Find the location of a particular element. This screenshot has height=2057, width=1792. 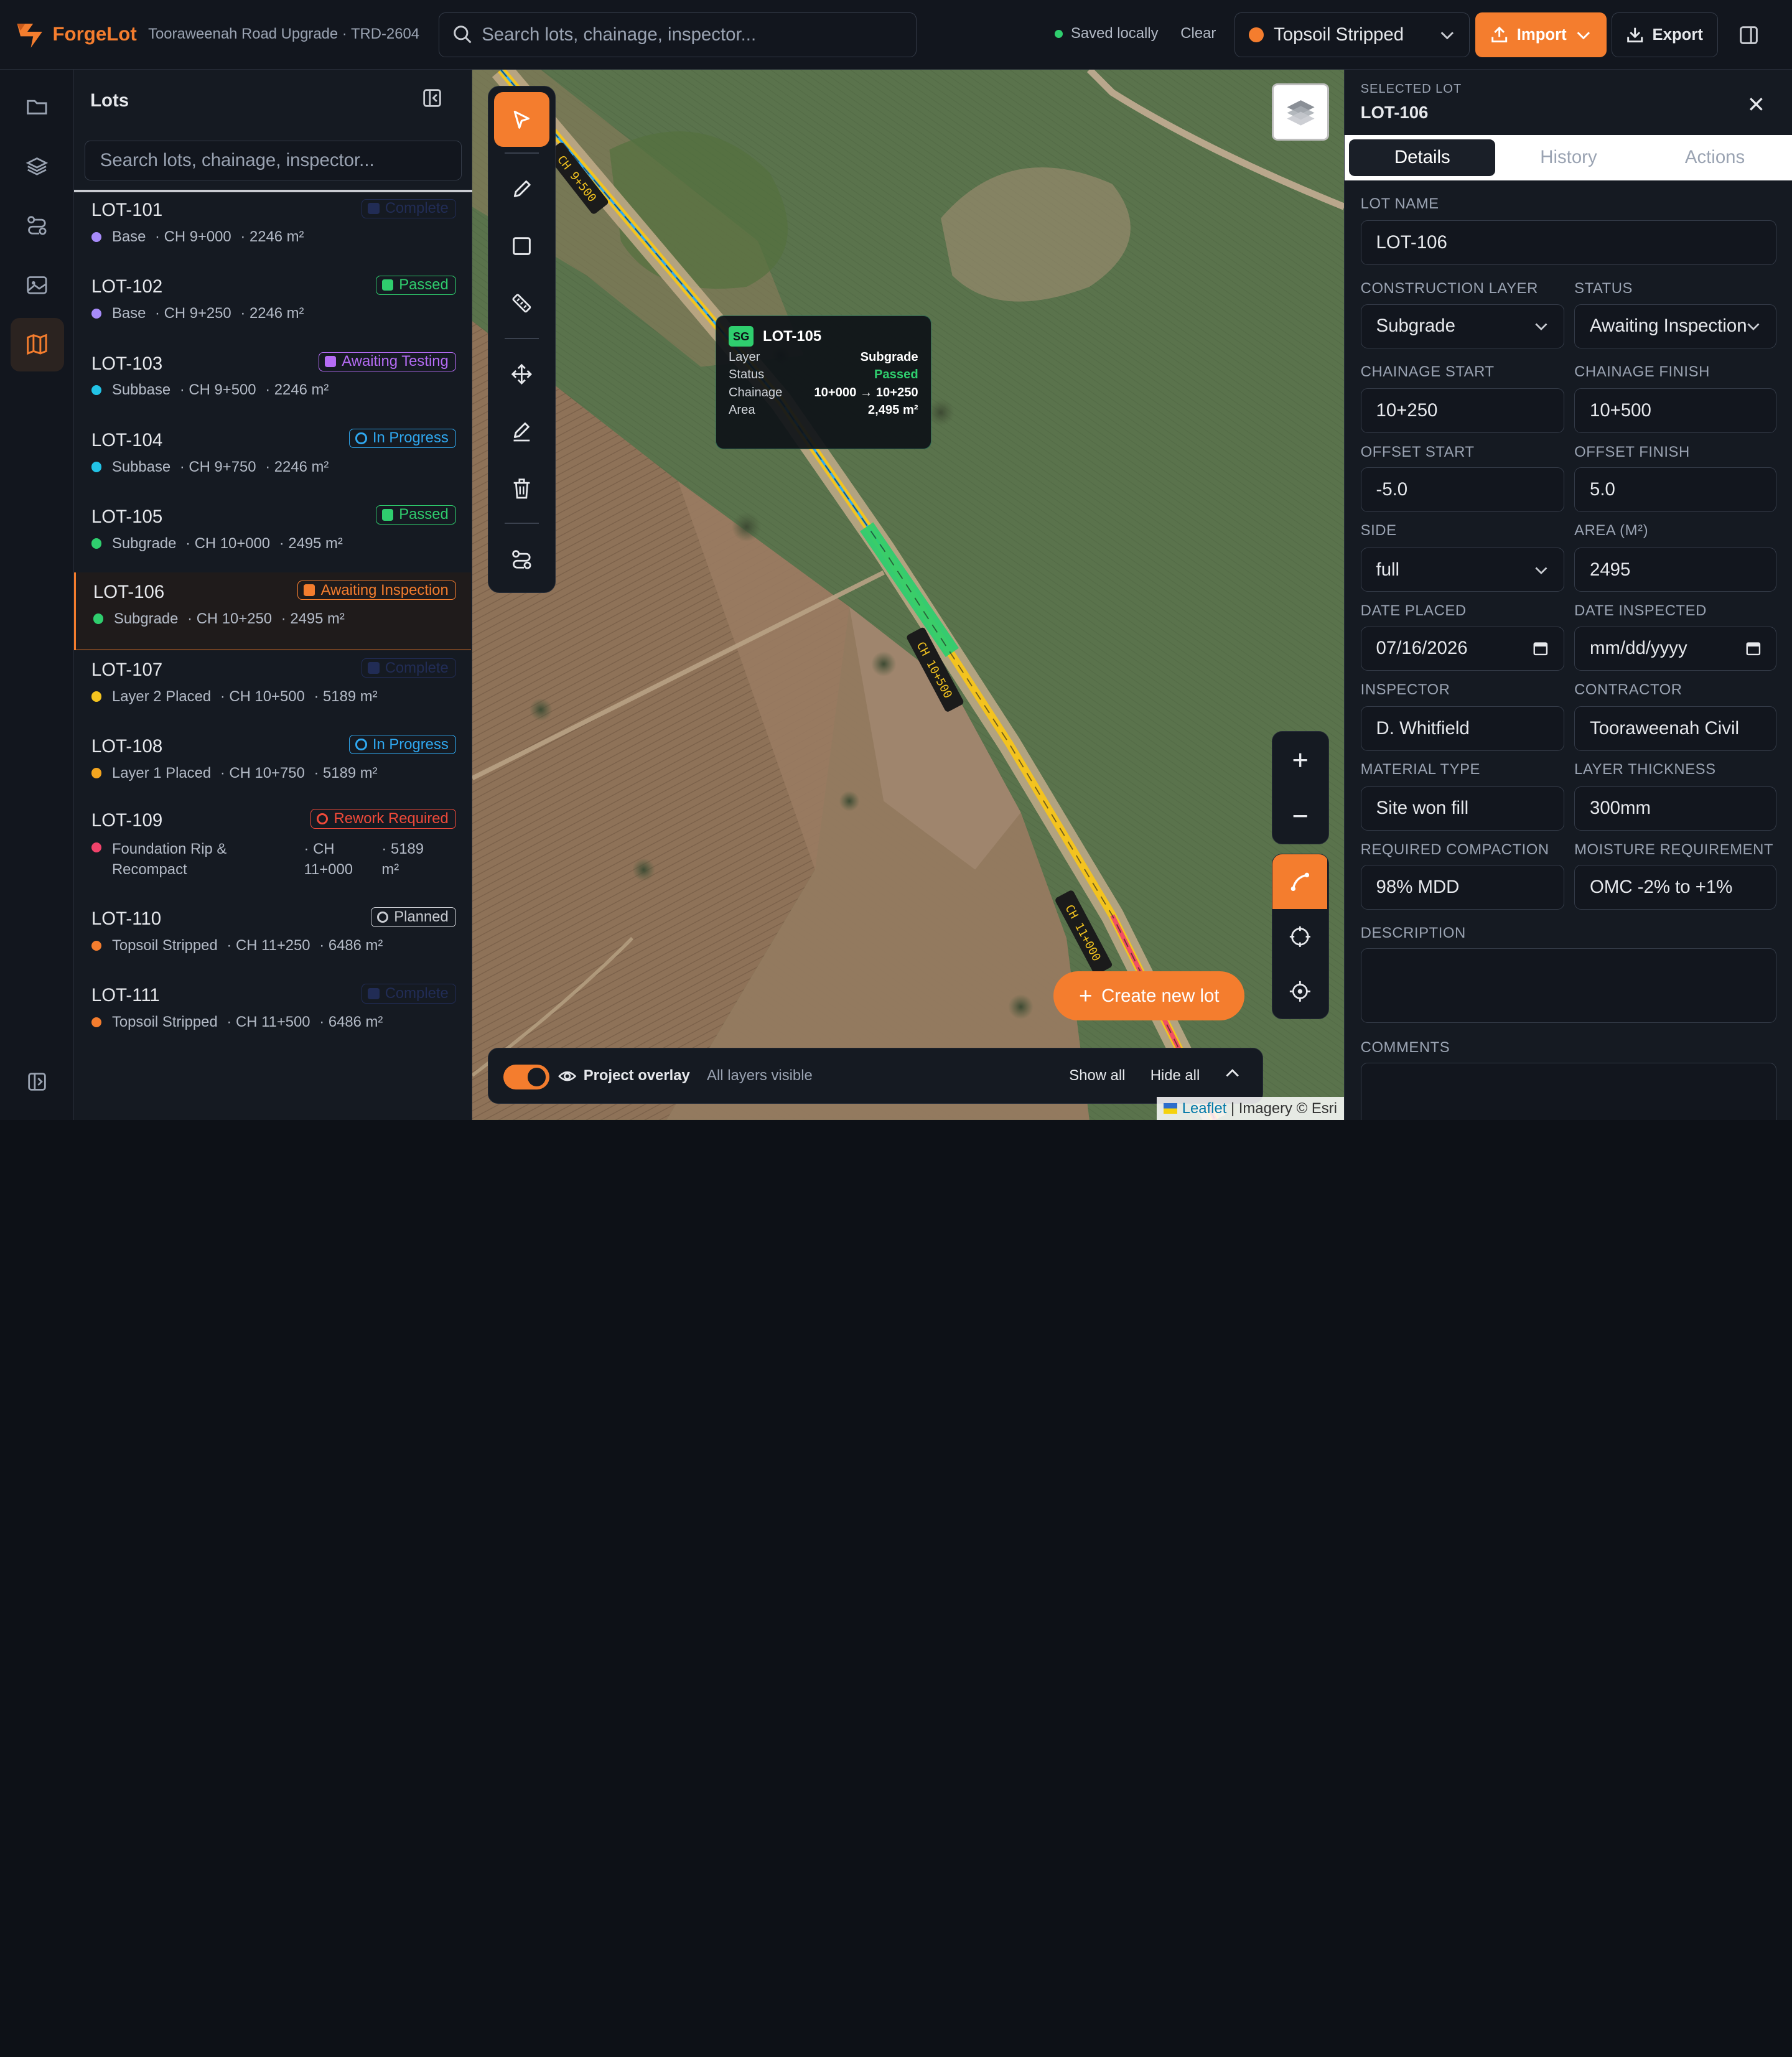

lot-layer: Subgrade is located at coordinates (144, 543).